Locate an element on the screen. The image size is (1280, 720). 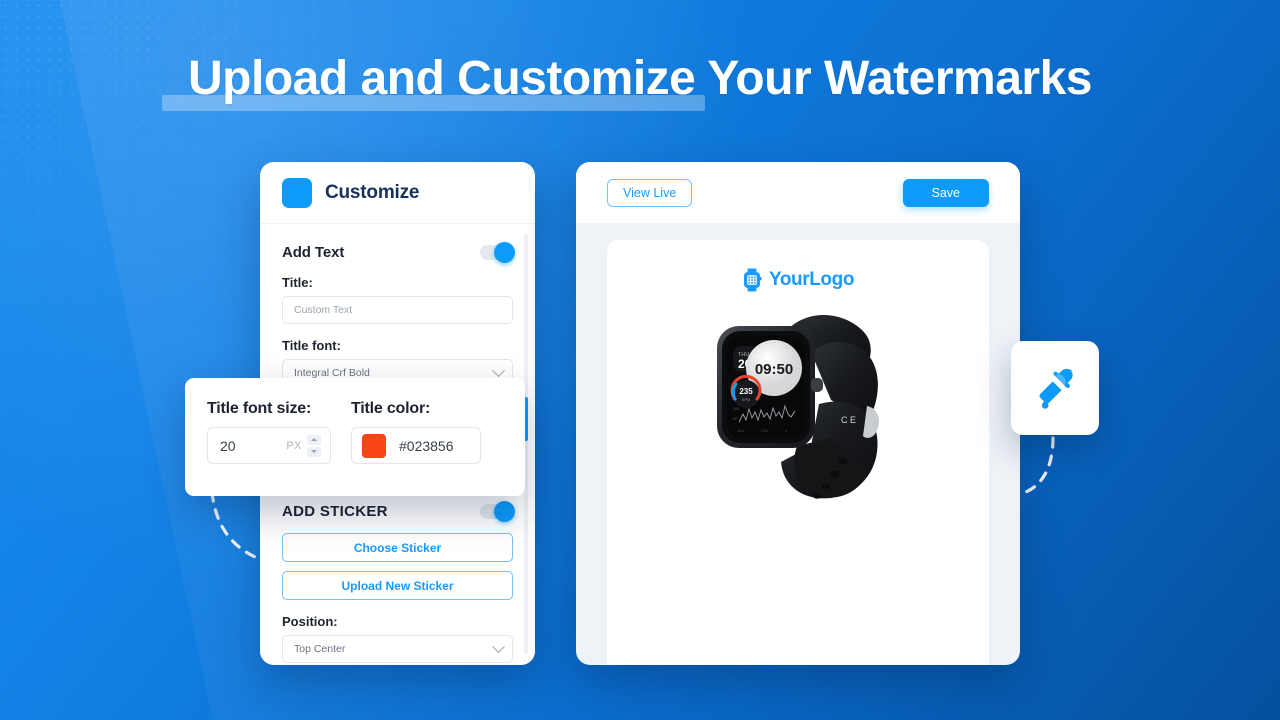
add-sticker-toggle is located at coordinates (497, 511).